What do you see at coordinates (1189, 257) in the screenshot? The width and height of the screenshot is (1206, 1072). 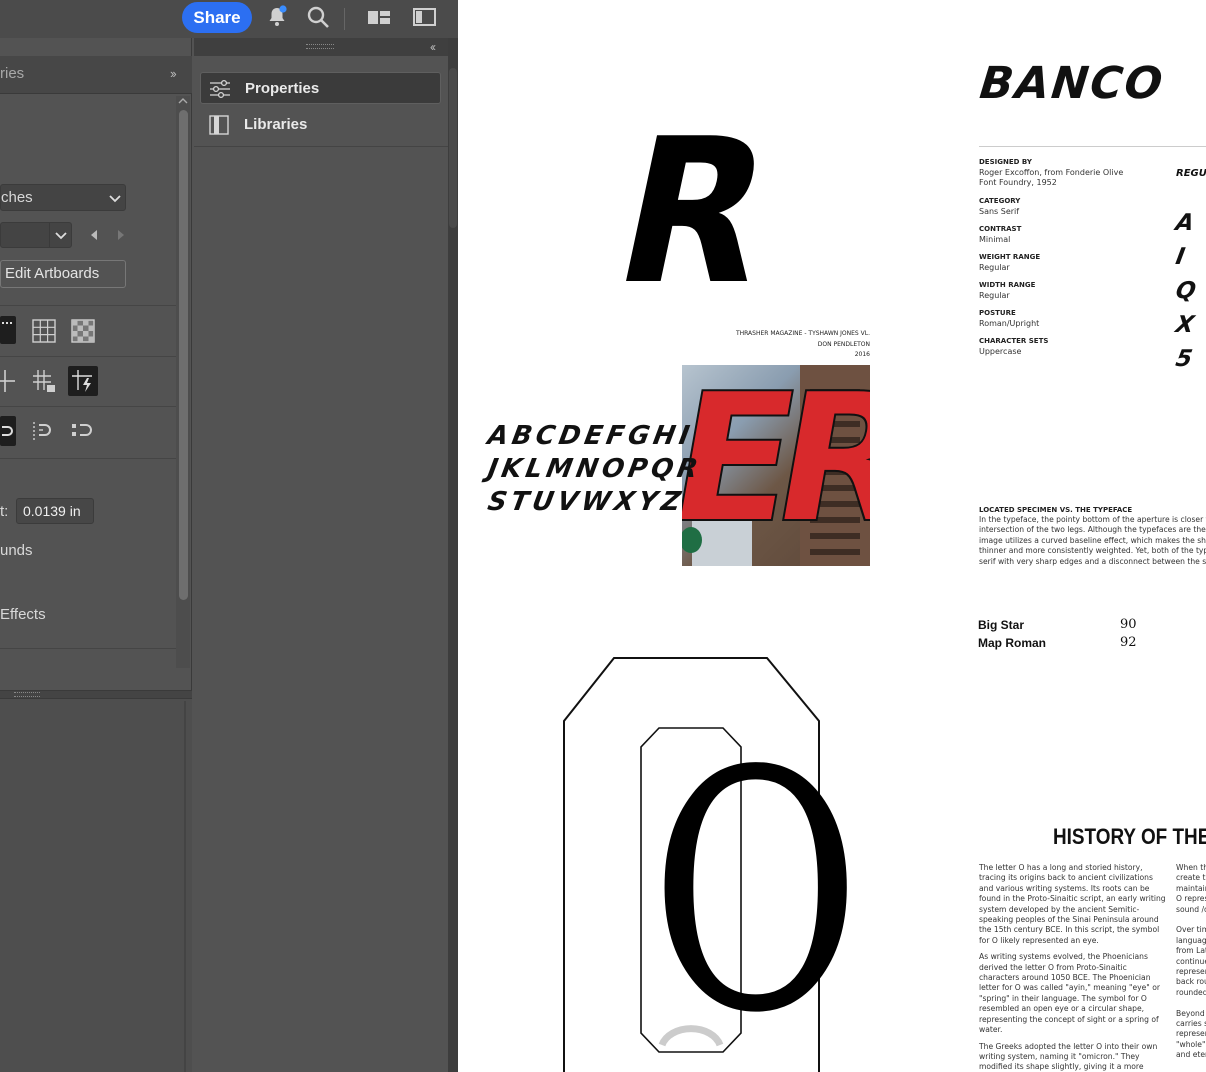 I see `glyph-row: I J` at bounding box center [1189, 257].